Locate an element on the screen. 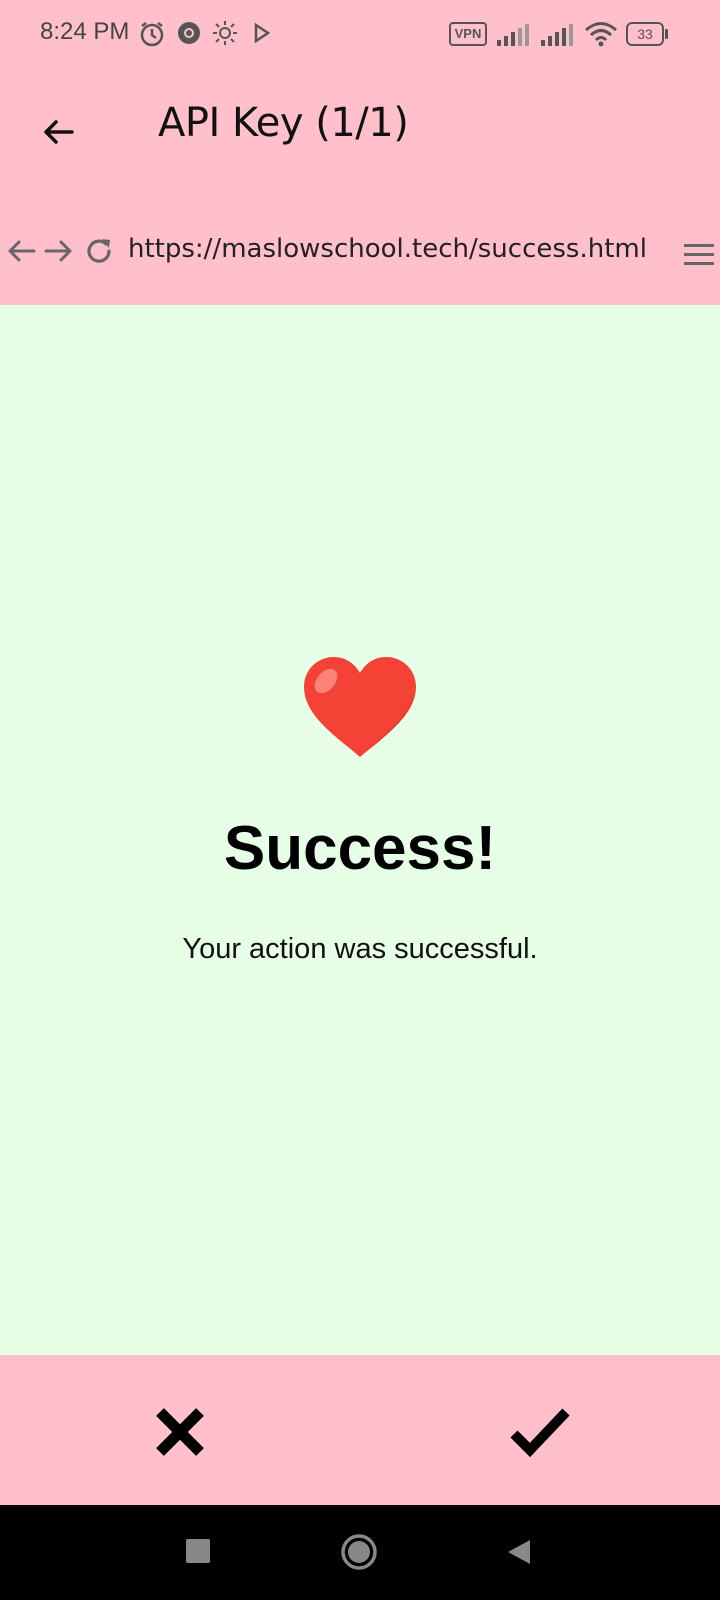 The image size is (720, 1600). status-bar: 8:24 PM VPN 33 is located at coordinates (360, 35).